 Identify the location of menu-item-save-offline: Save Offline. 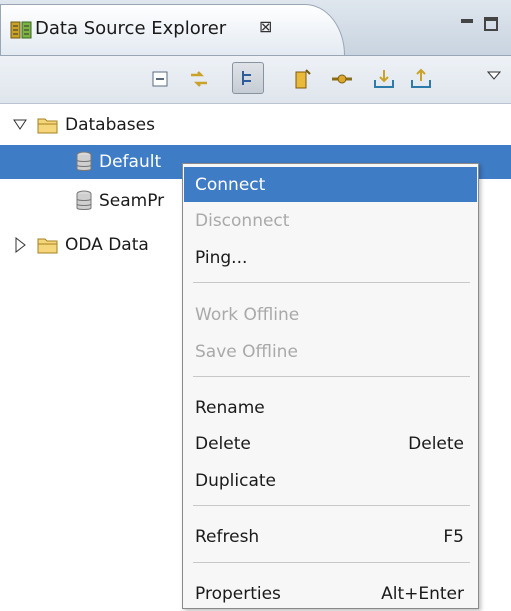
(330, 351).